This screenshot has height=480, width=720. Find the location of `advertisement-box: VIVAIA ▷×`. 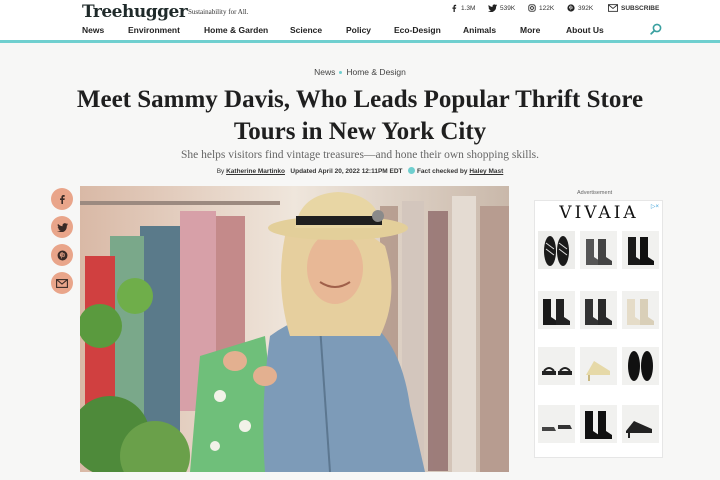

advertisement-box: VIVAIA ▷× is located at coordinates (598, 329).